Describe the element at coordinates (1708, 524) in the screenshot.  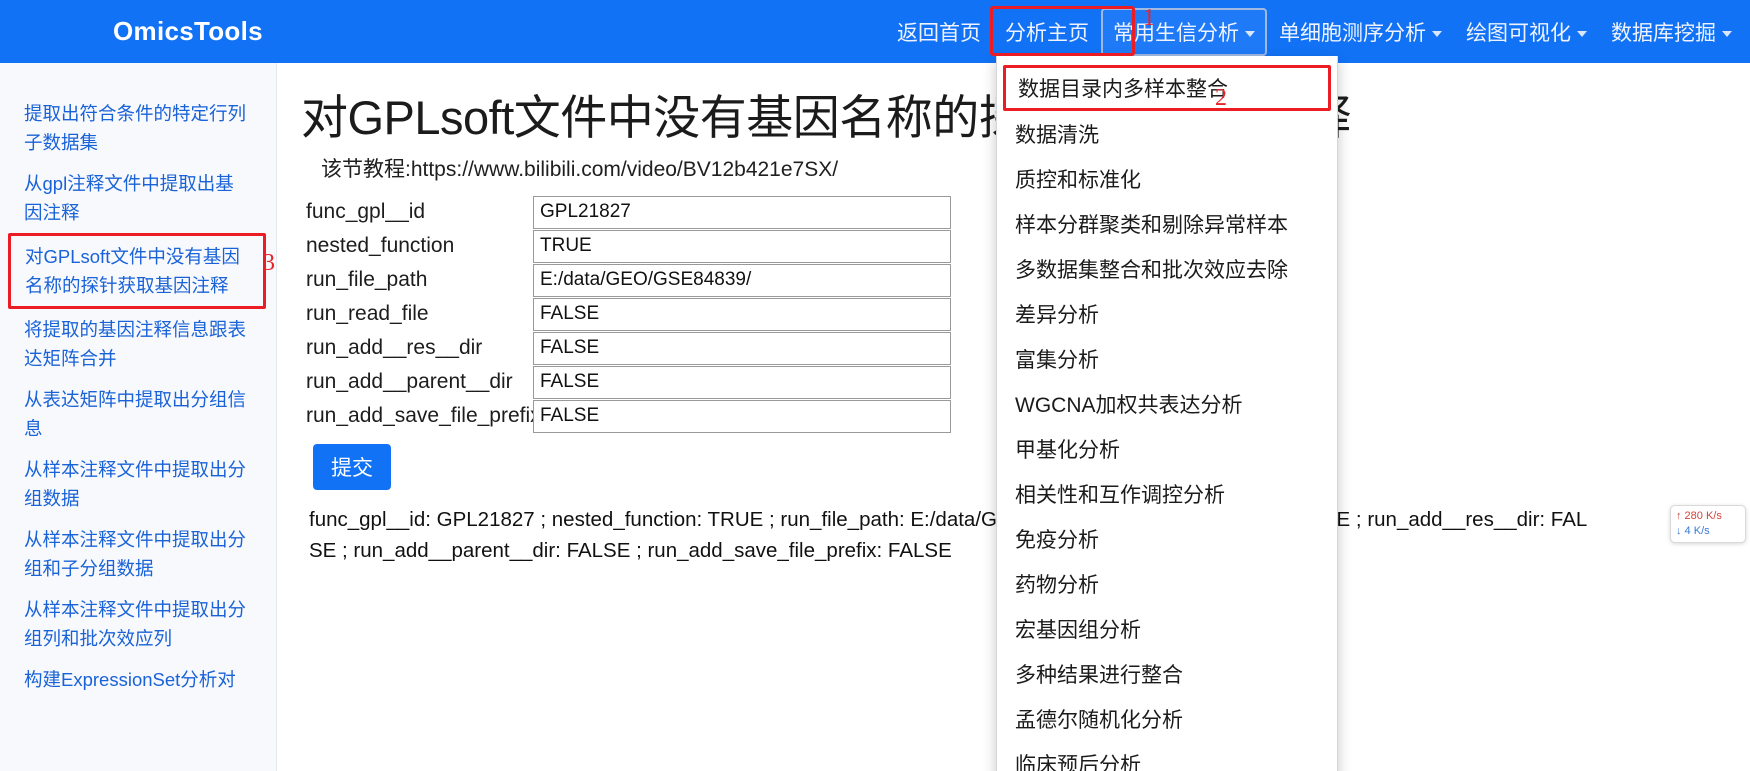
I see `network-speed-widget: ↑ 280 K/s ↓ 4 K/s` at that location.